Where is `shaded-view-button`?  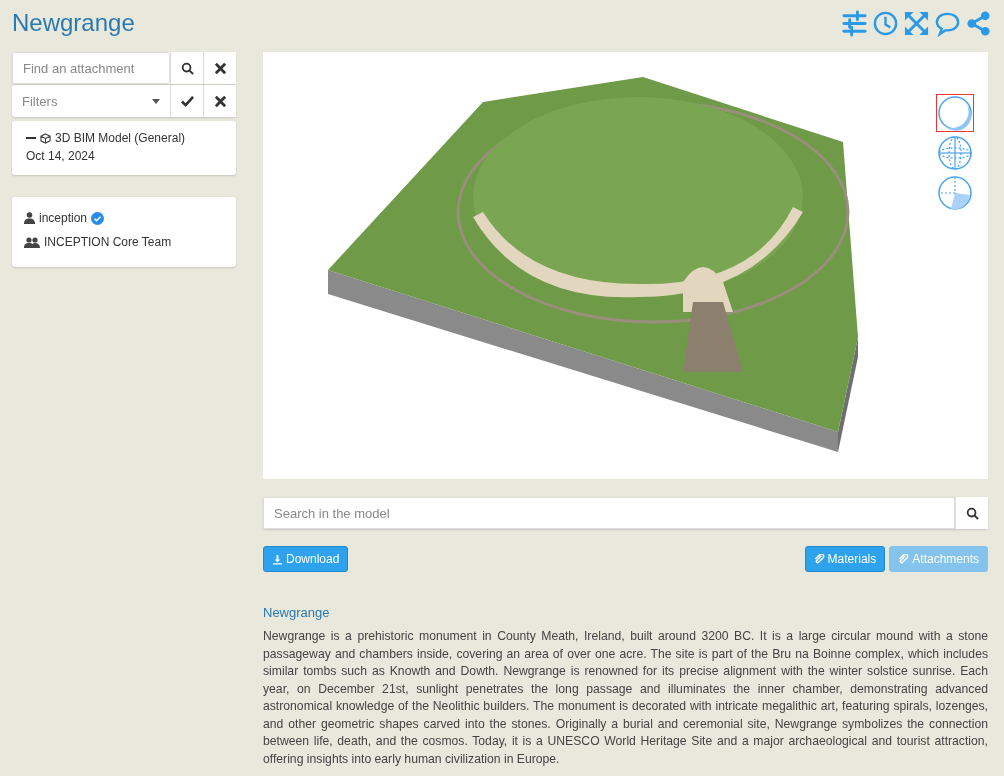 shaded-view-button is located at coordinates (955, 113).